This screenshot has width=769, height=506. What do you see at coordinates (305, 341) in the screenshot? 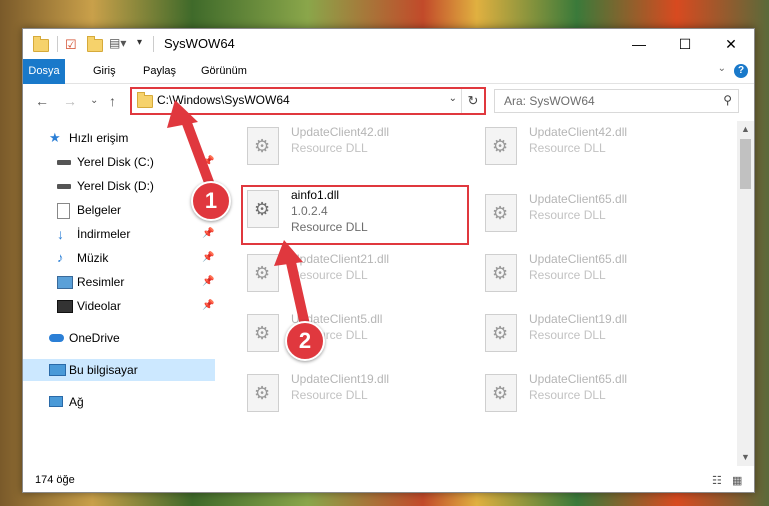
I see `callout-badge-2: 2` at bounding box center [305, 341].